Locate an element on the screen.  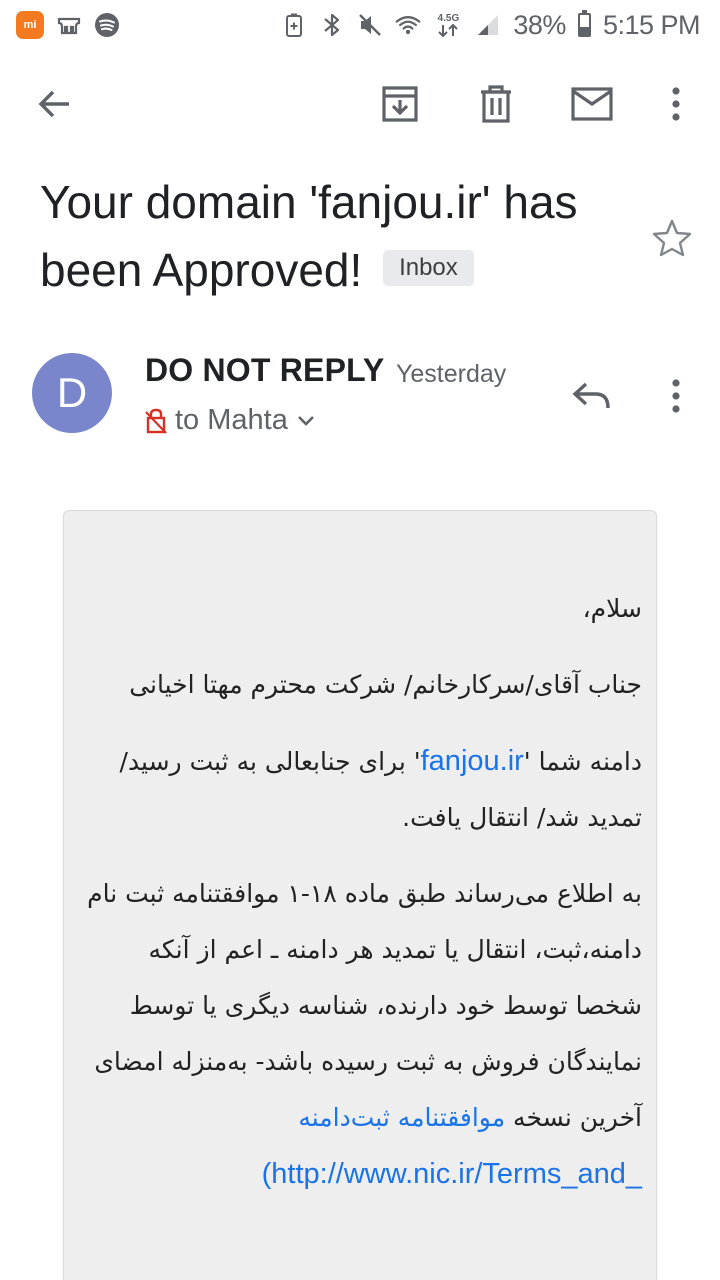
notification-icons: mi is located at coordinates (68, 25).